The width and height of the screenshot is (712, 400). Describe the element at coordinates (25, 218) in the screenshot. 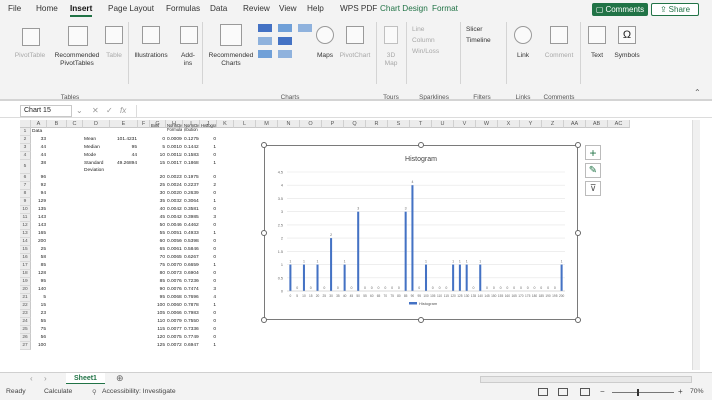

I see `row-header: 11` at that location.